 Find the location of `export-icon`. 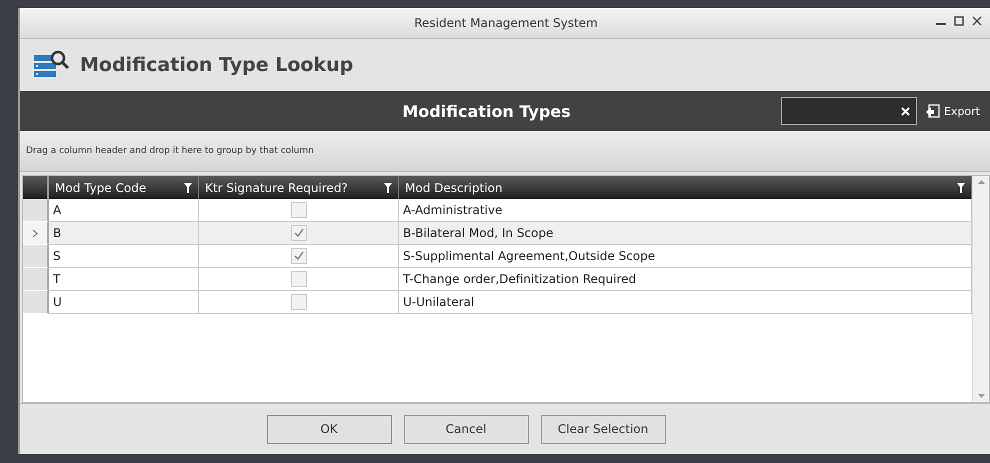

export-icon is located at coordinates (932, 111).